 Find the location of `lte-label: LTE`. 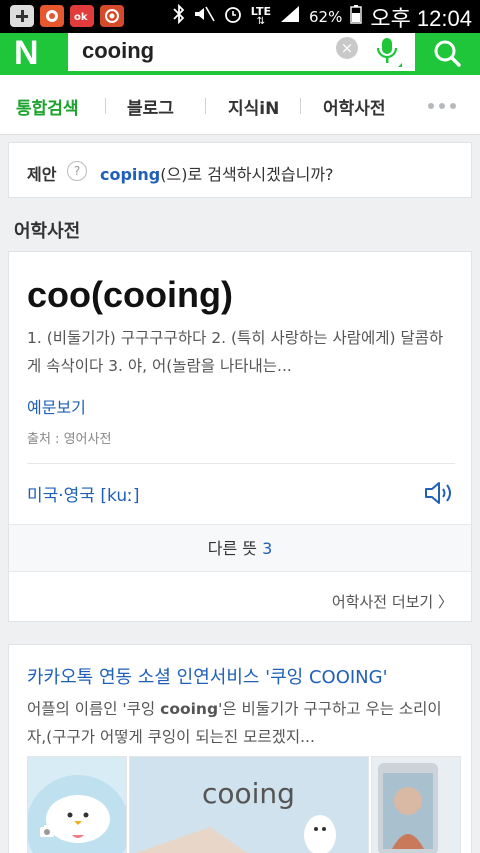

lte-label: LTE is located at coordinates (260, 11).